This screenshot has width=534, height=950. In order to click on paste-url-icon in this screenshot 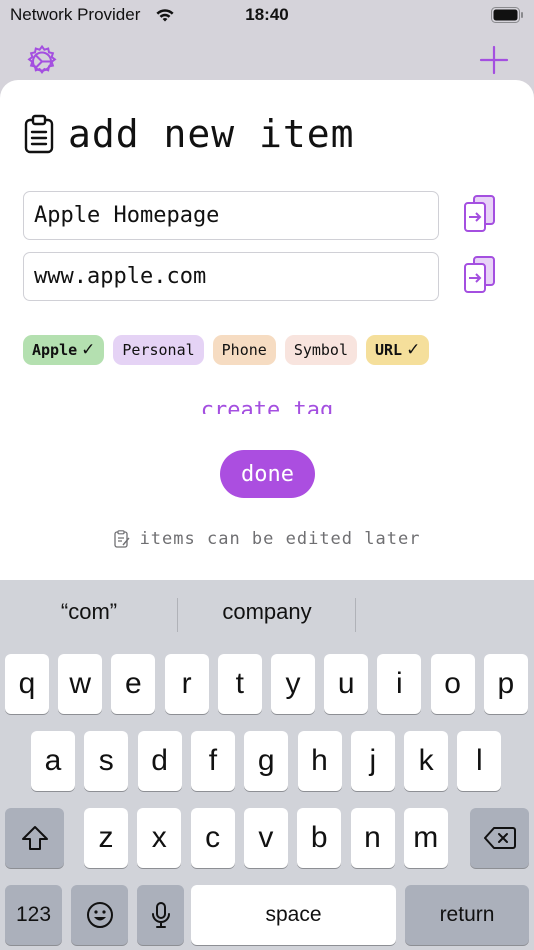, I will do `click(480, 275)`.